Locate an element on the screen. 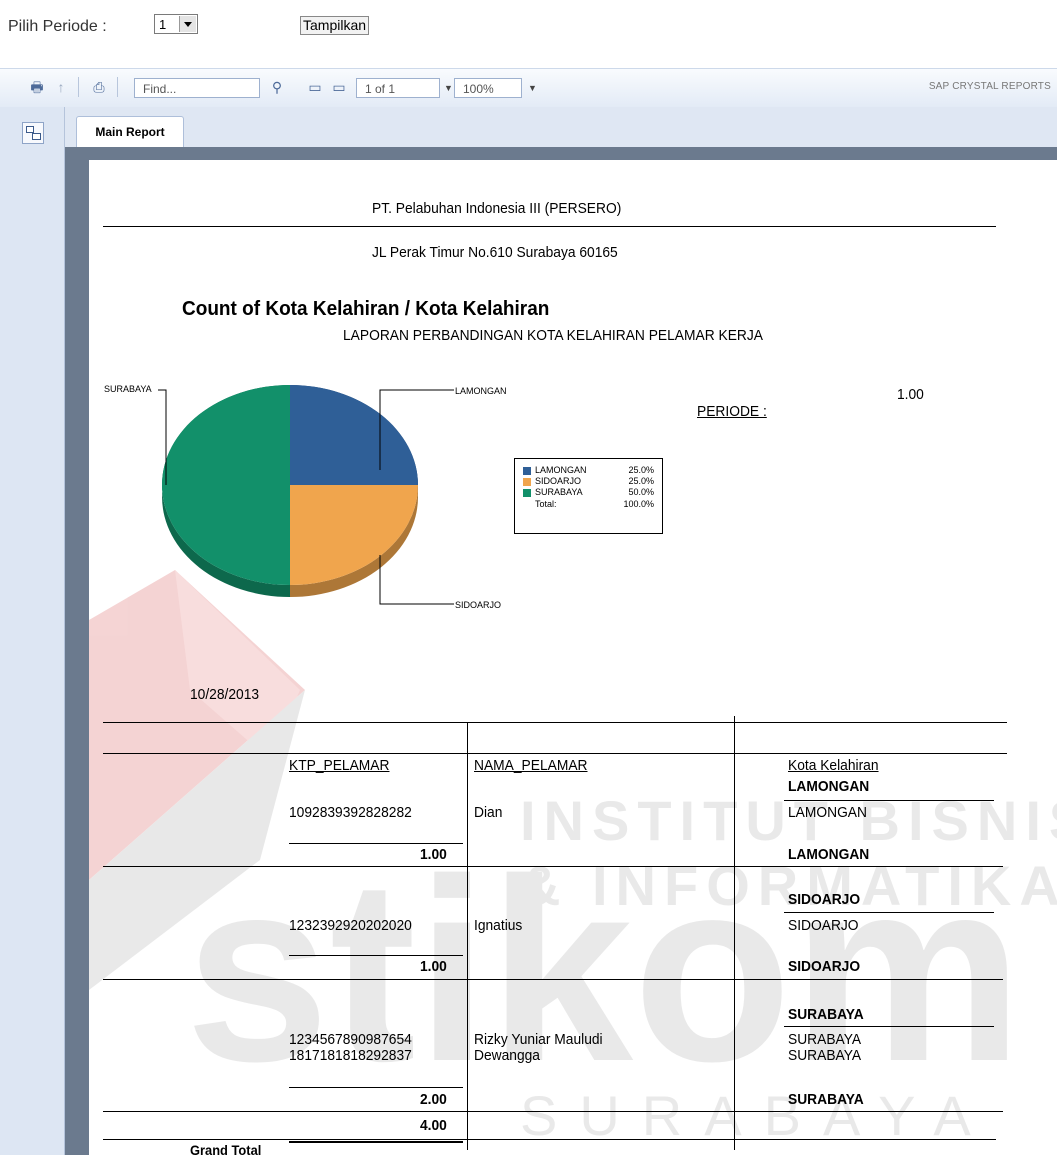  group-header: SURABAYA is located at coordinates (826, 1014).